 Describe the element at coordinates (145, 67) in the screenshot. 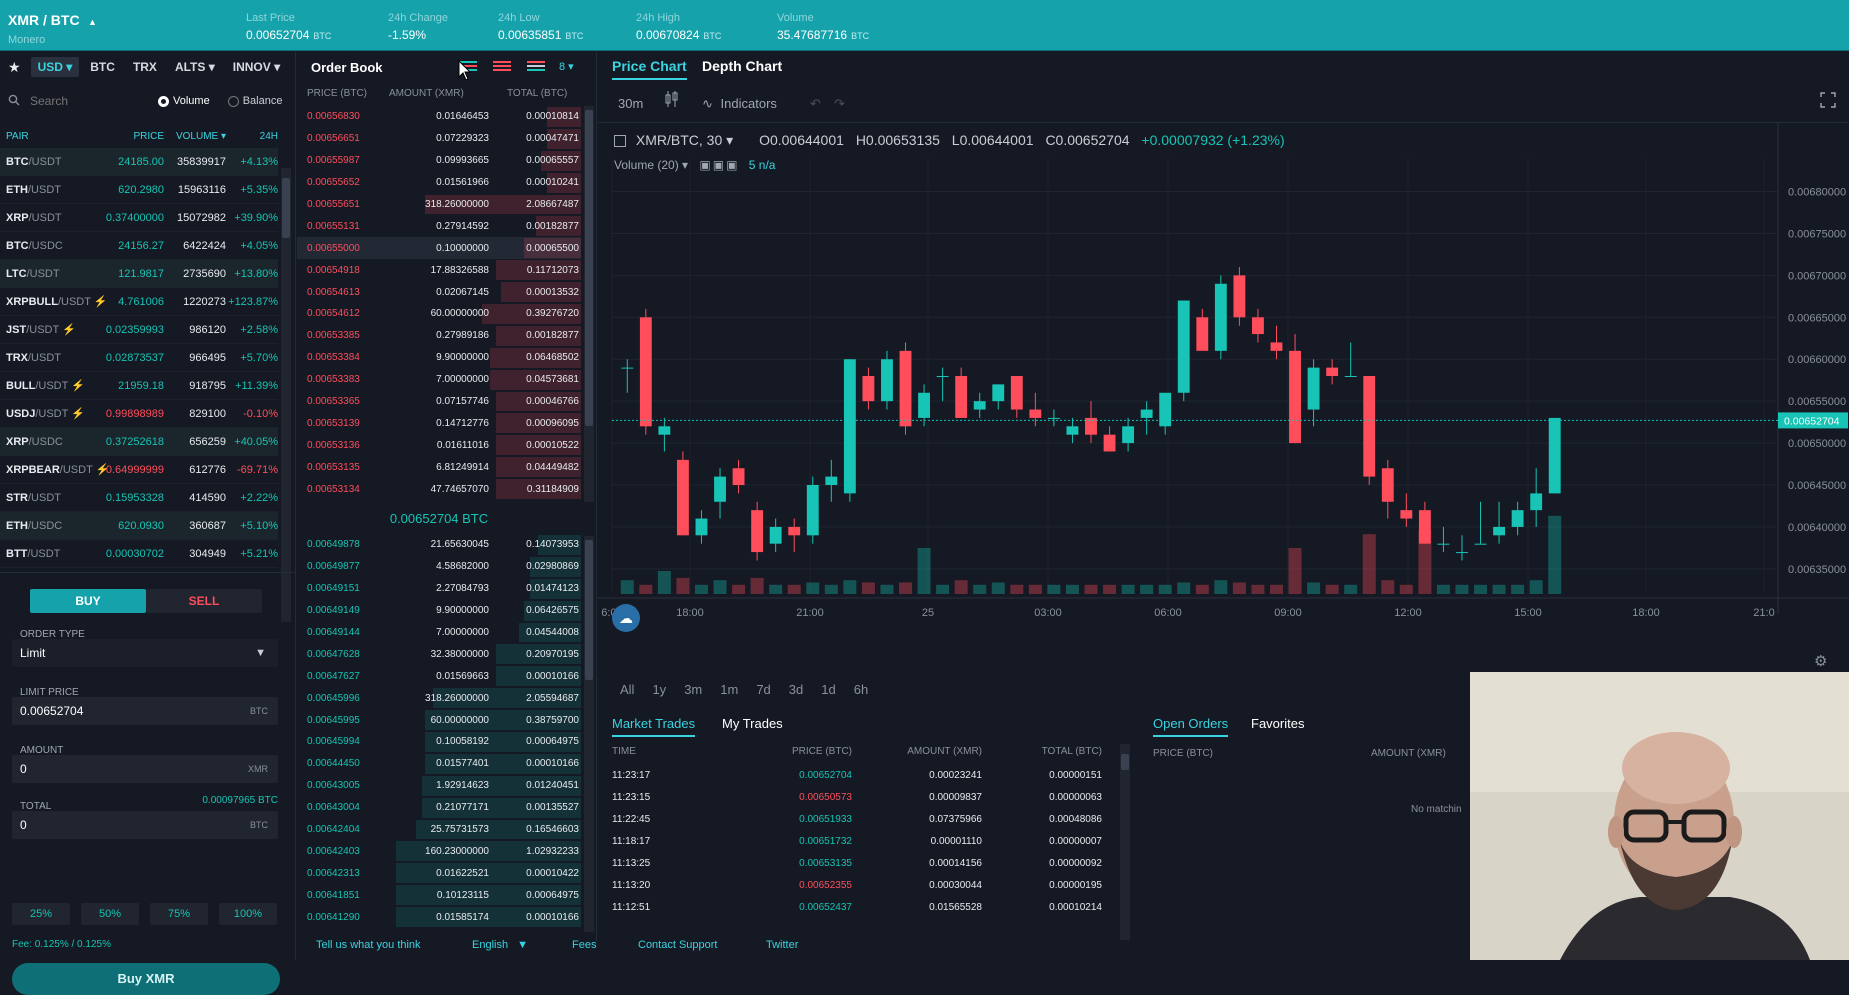

I see `market-tab-2: TRX` at that location.